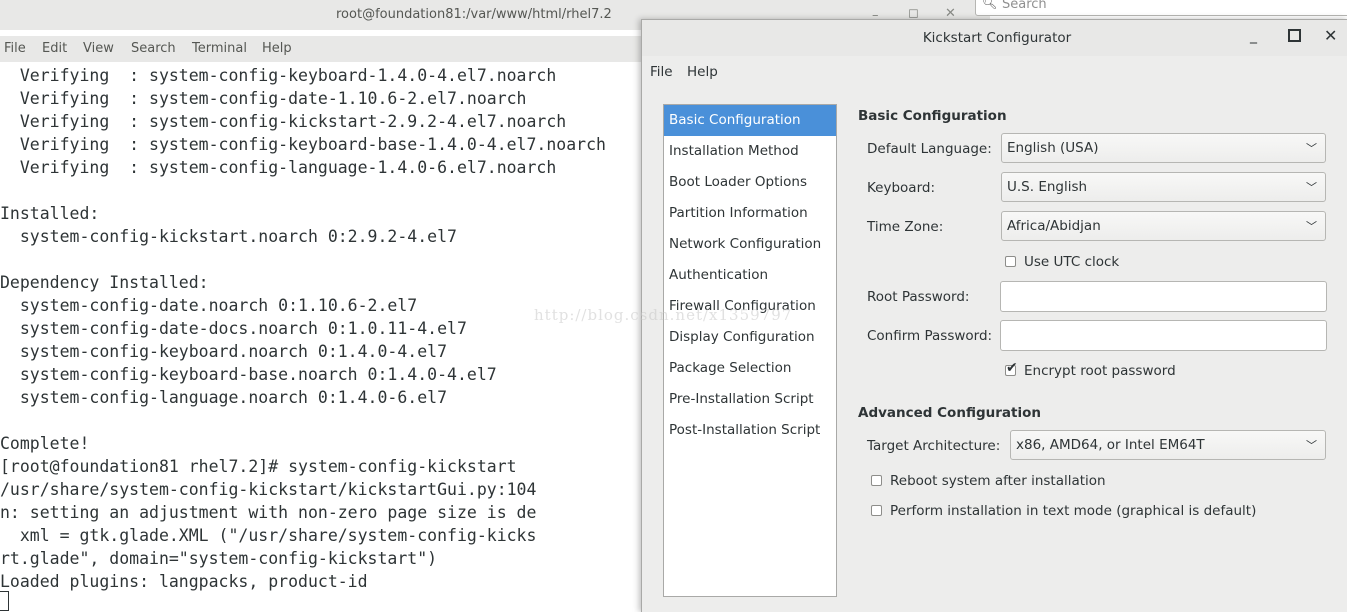  I want to click on default-language-label: Default Language:, so click(929, 149).